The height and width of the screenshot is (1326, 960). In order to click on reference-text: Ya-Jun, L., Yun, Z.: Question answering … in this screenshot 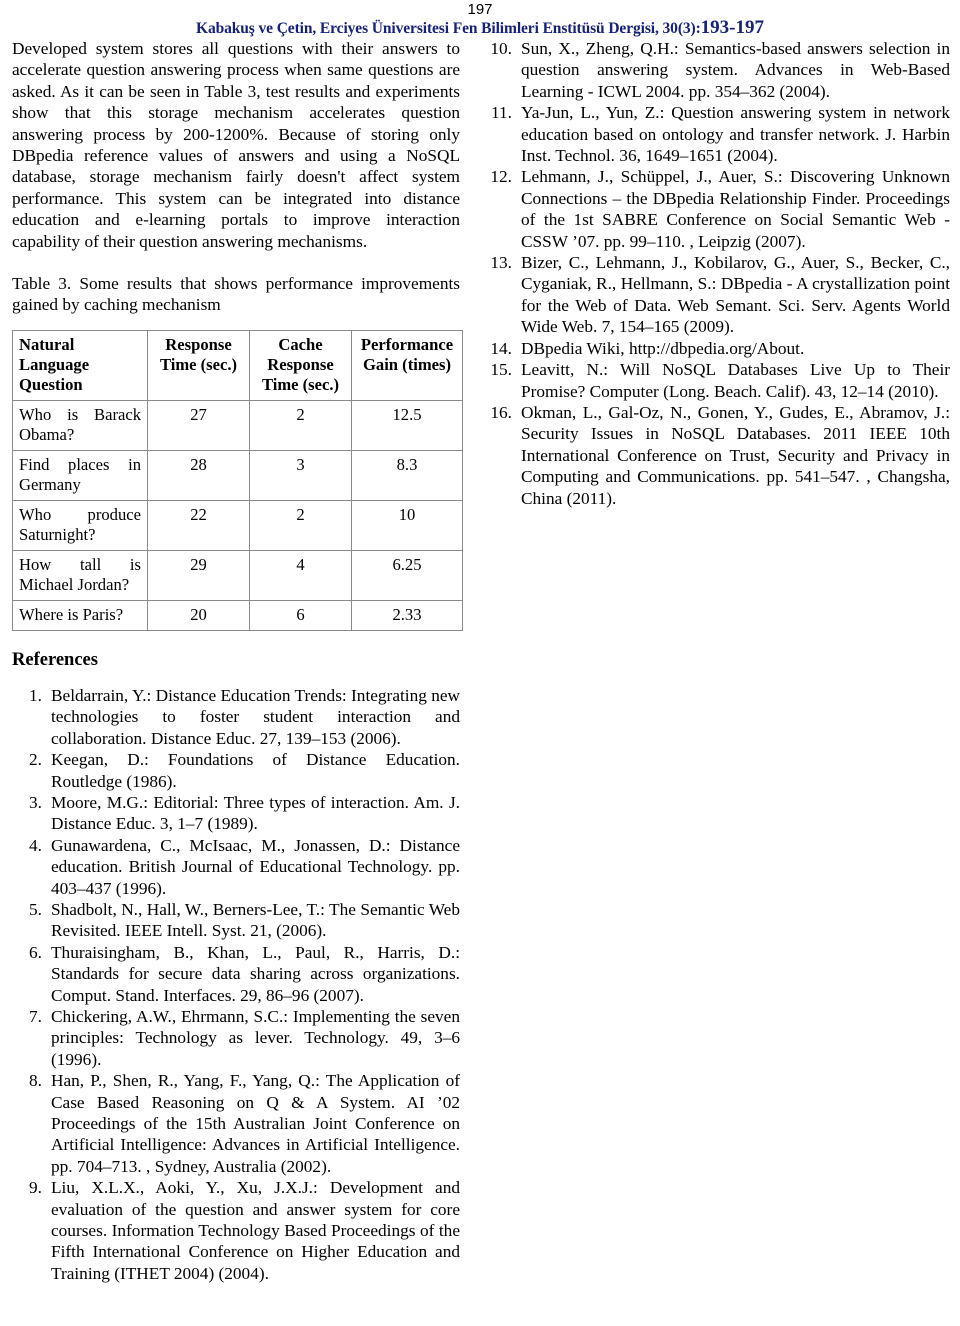, I will do `click(735, 134)`.